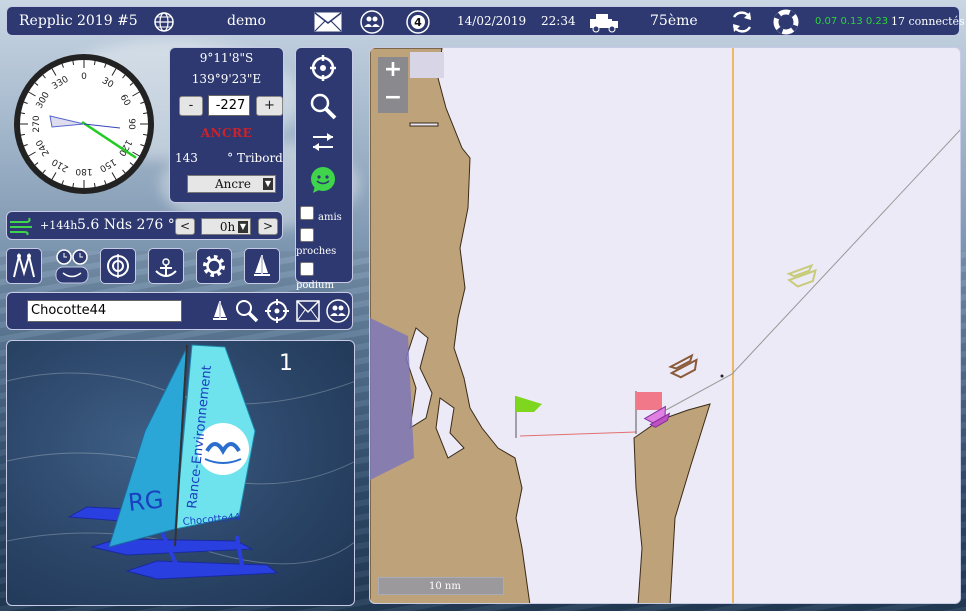 Image resolution: width=966 pixels, height=611 pixels. I want to click on race-time: 22:34, so click(558, 21).